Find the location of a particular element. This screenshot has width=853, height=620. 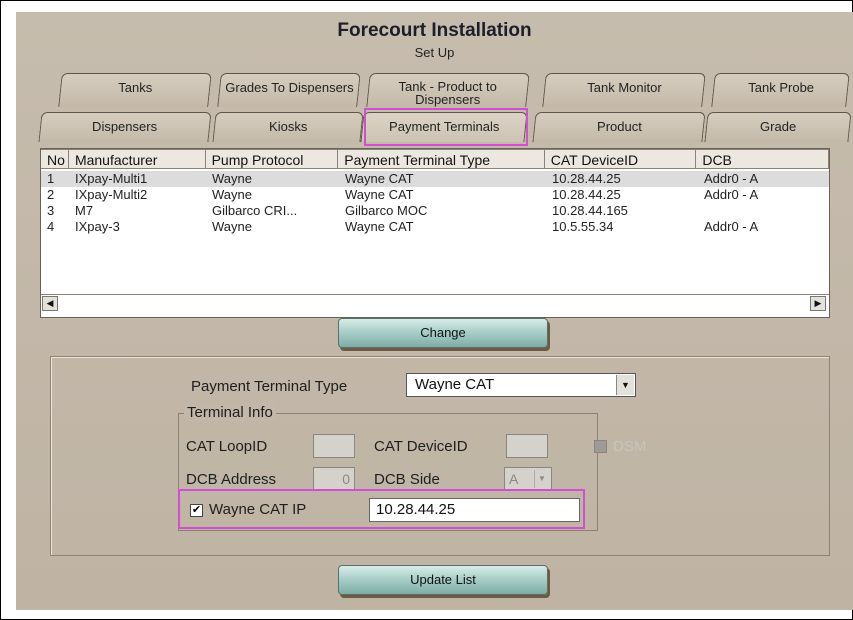

cat-deviceid-label: CAT DeviceID is located at coordinates (421, 446).